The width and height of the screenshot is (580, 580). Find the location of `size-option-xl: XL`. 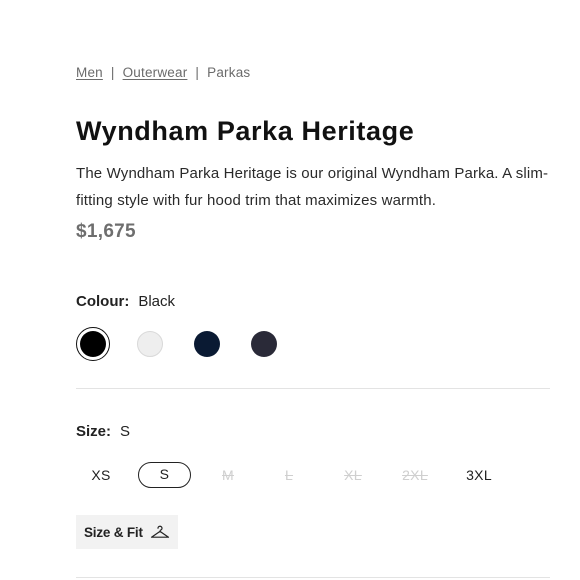

size-option-xl: XL is located at coordinates (353, 475).